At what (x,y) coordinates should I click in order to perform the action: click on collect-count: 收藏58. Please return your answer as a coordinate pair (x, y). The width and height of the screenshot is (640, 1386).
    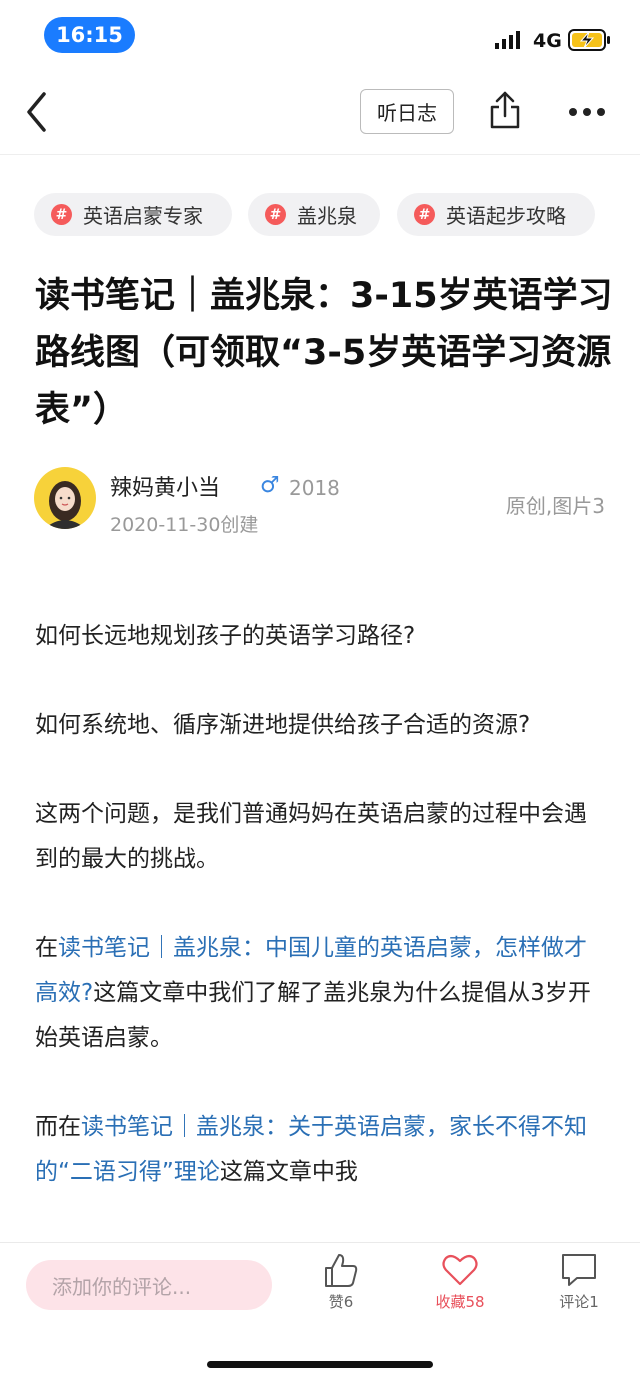
    Looking at the image, I should click on (460, 1302).